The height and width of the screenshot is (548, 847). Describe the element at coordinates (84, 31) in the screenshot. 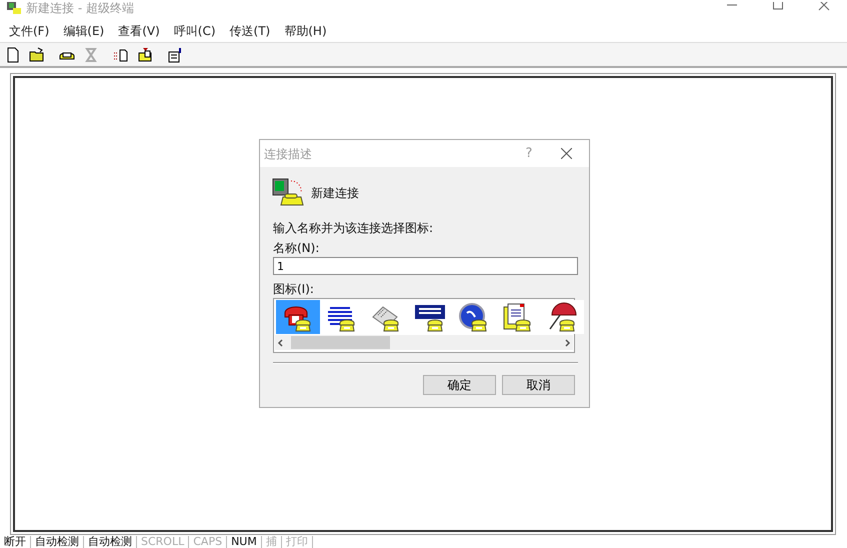

I see `menu-item: 编辑(E)` at that location.